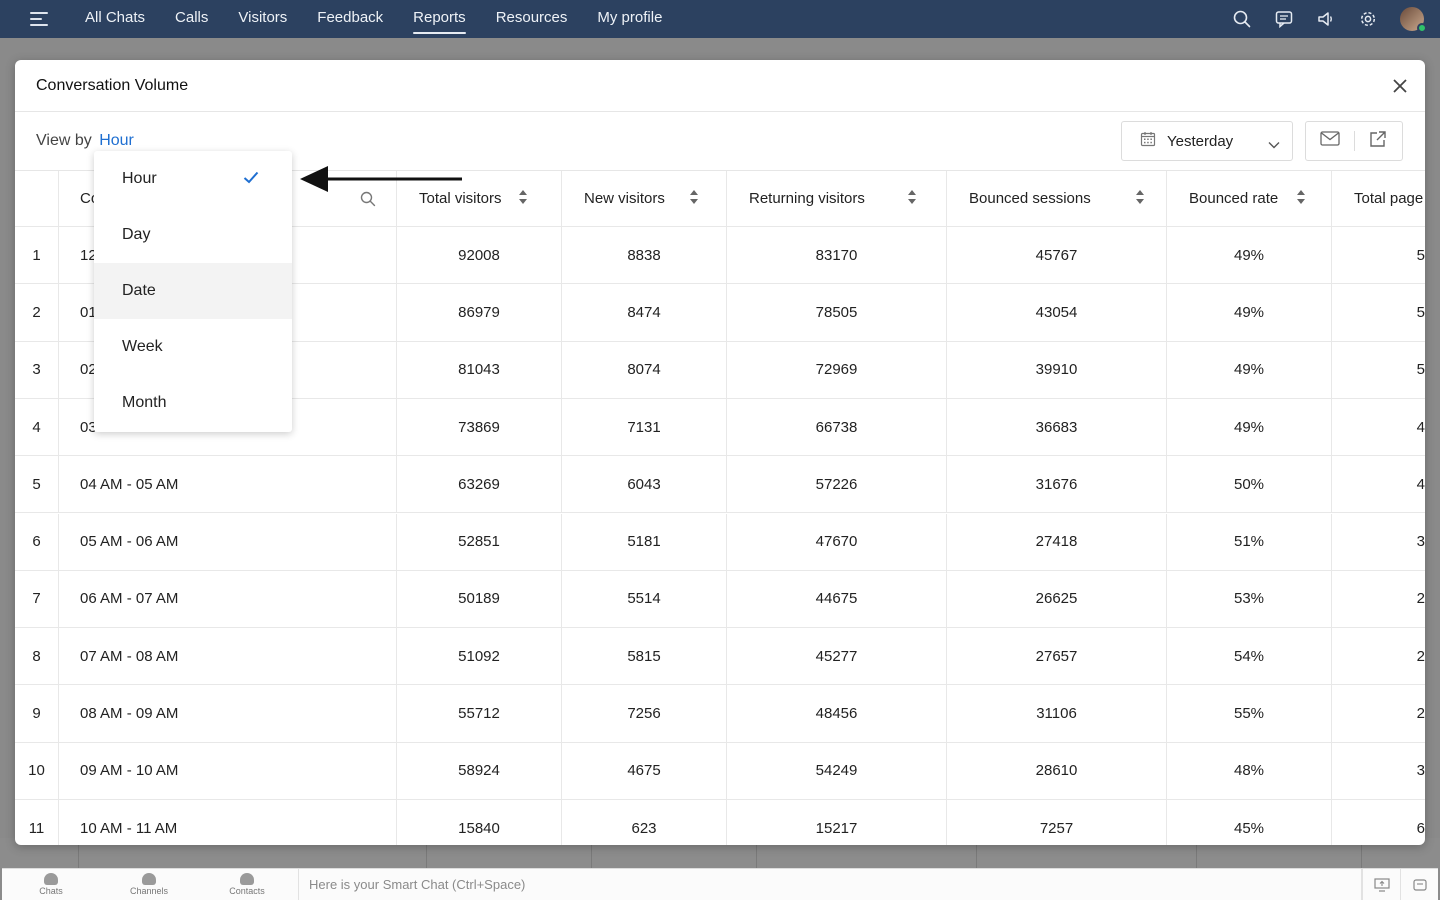  Describe the element at coordinates (1249, 656) in the screenshot. I see `table-cell-rate: 54%` at that location.